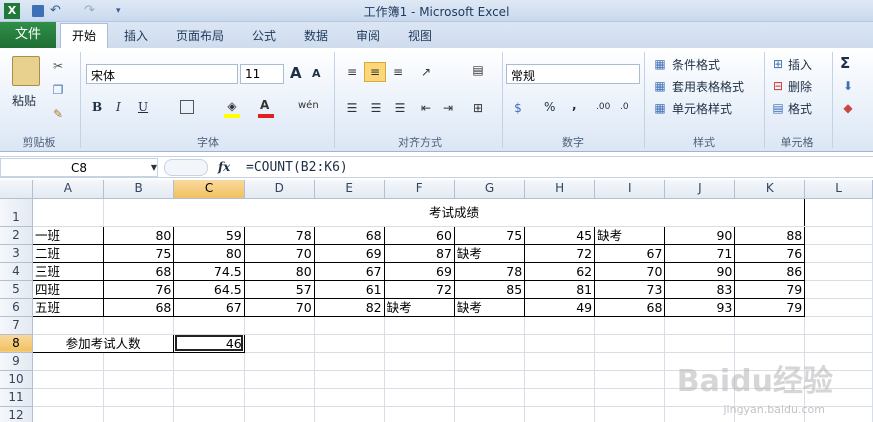 This screenshot has height=422, width=873. I want to click on score-cell: 71, so click(700, 253).